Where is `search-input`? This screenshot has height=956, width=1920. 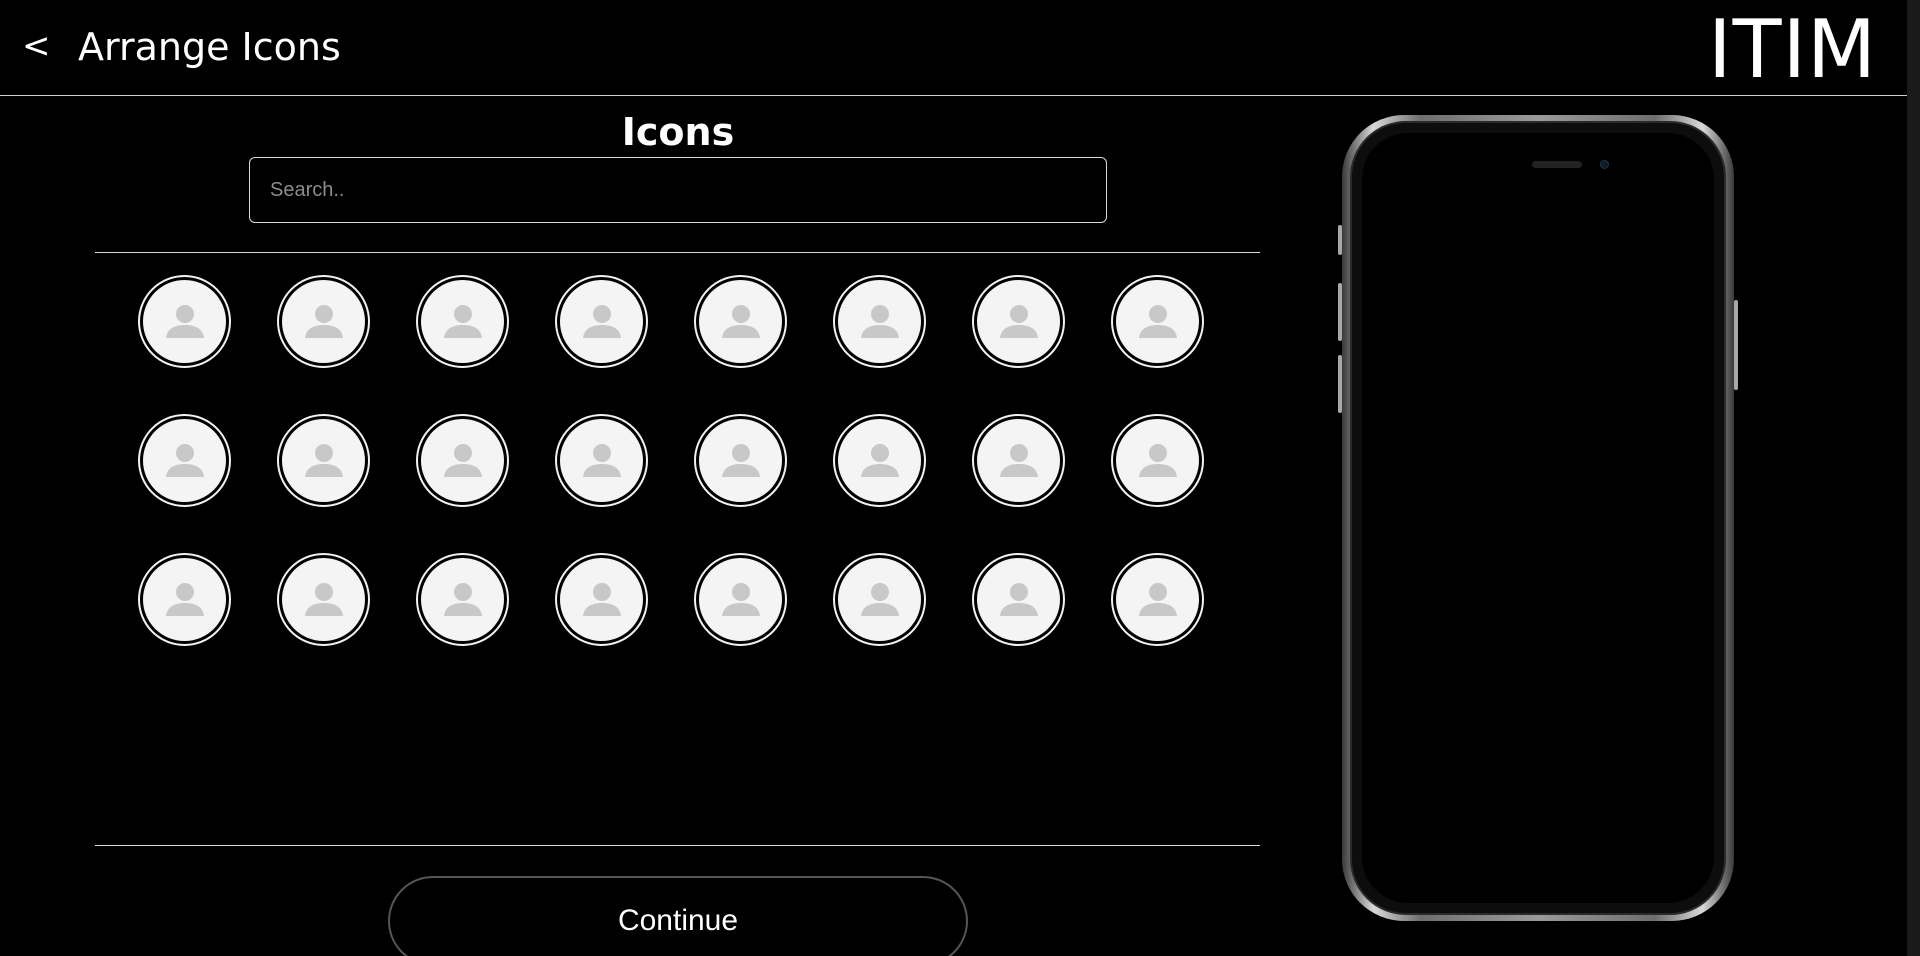 search-input is located at coordinates (678, 190).